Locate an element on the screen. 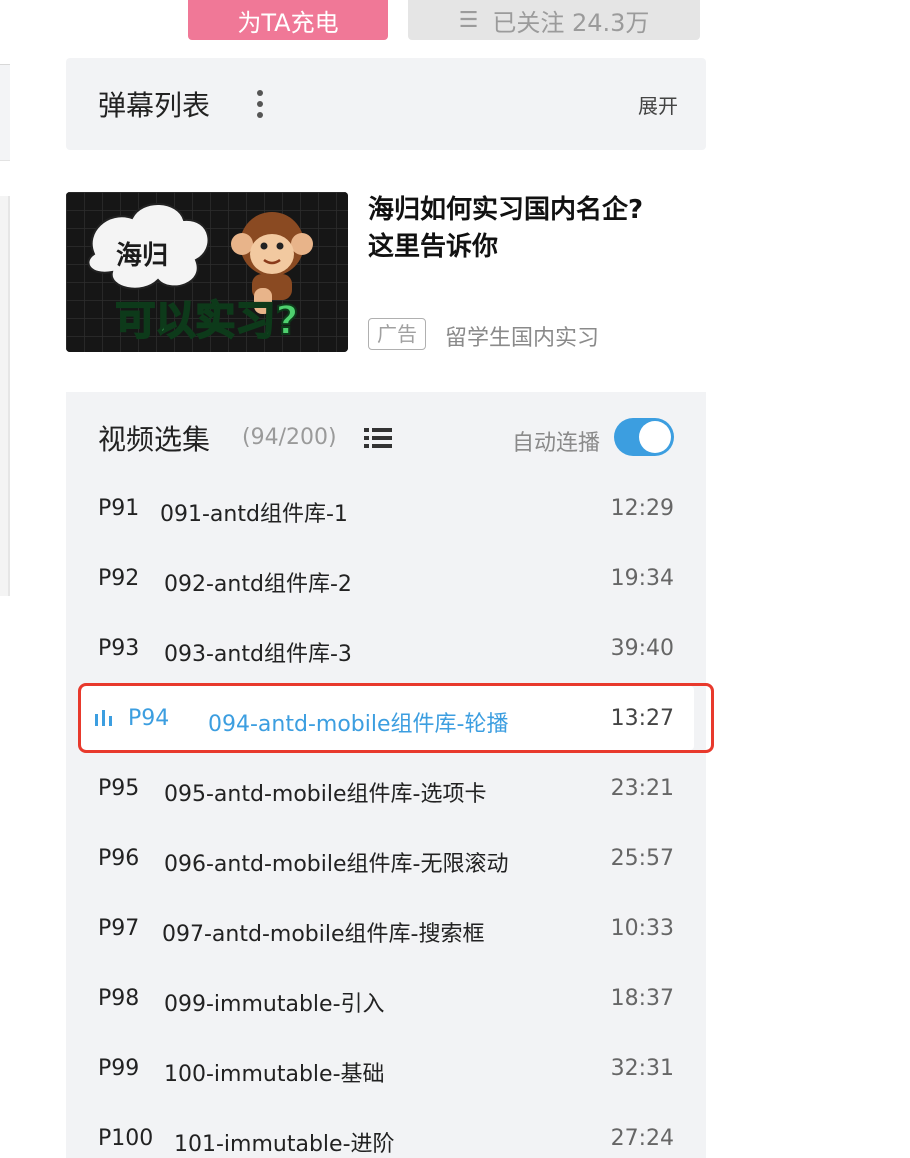 The height and width of the screenshot is (1158, 910). ad-source: 留学生国内实习 is located at coordinates (522, 336).